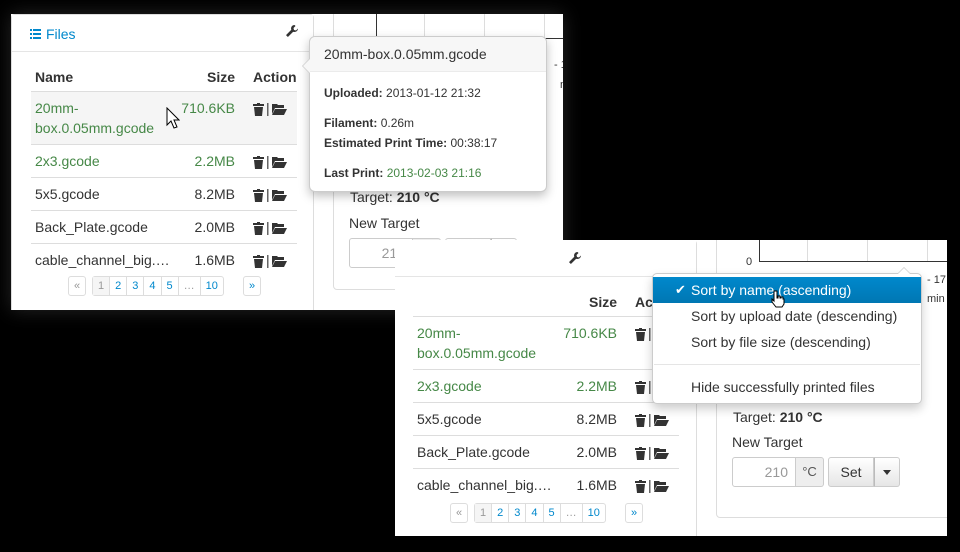 The image size is (960, 552). Describe the element at coordinates (485, 302) in the screenshot. I see `column-name` at that location.